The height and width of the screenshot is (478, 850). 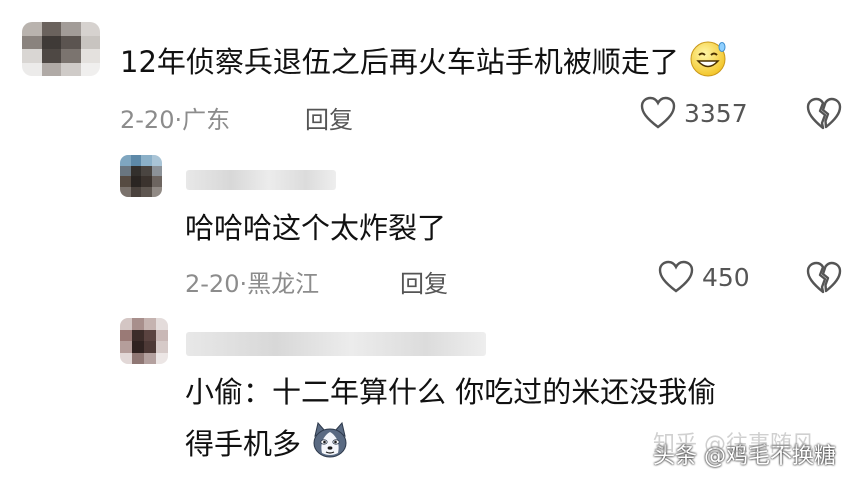 What do you see at coordinates (330, 446) in the screenshot?
I see `husky-dog-emoji` at bounding box center [330, 446].